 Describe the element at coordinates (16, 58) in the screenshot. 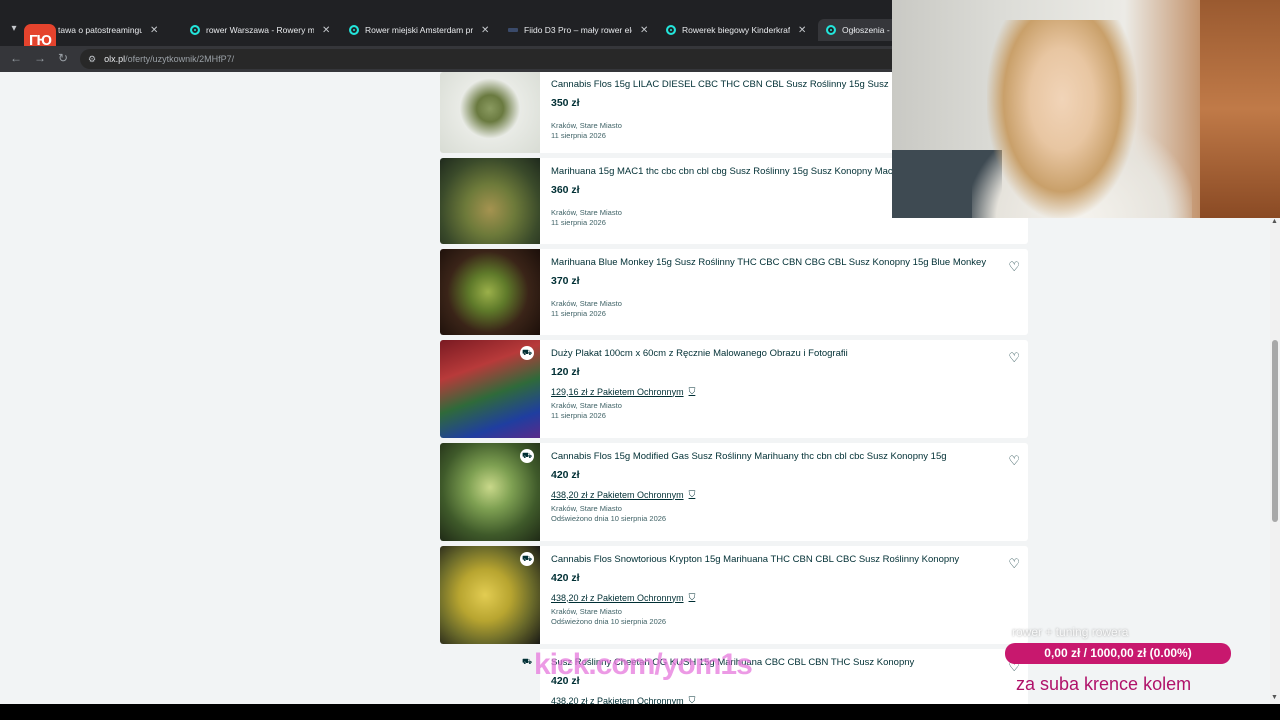

I see `back-icon: ←` at that location.